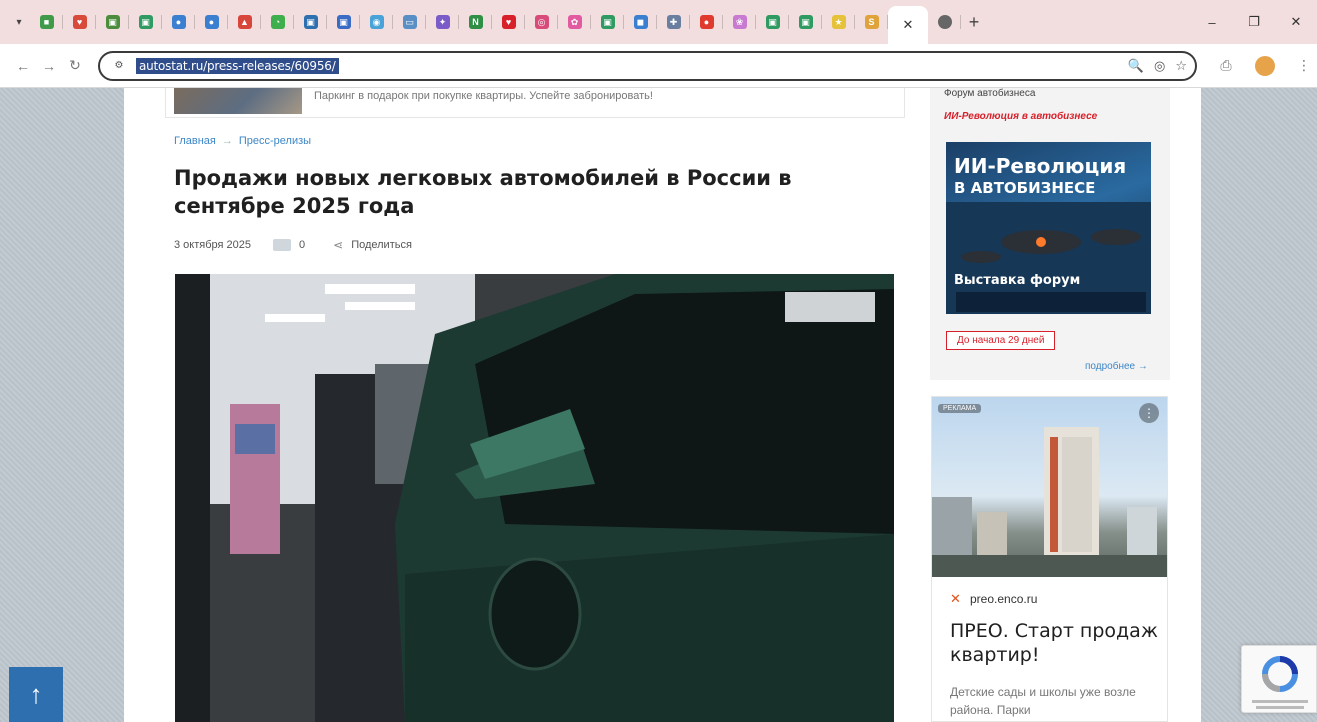  I want to click on tab-19: ◼, so click(640, 22).